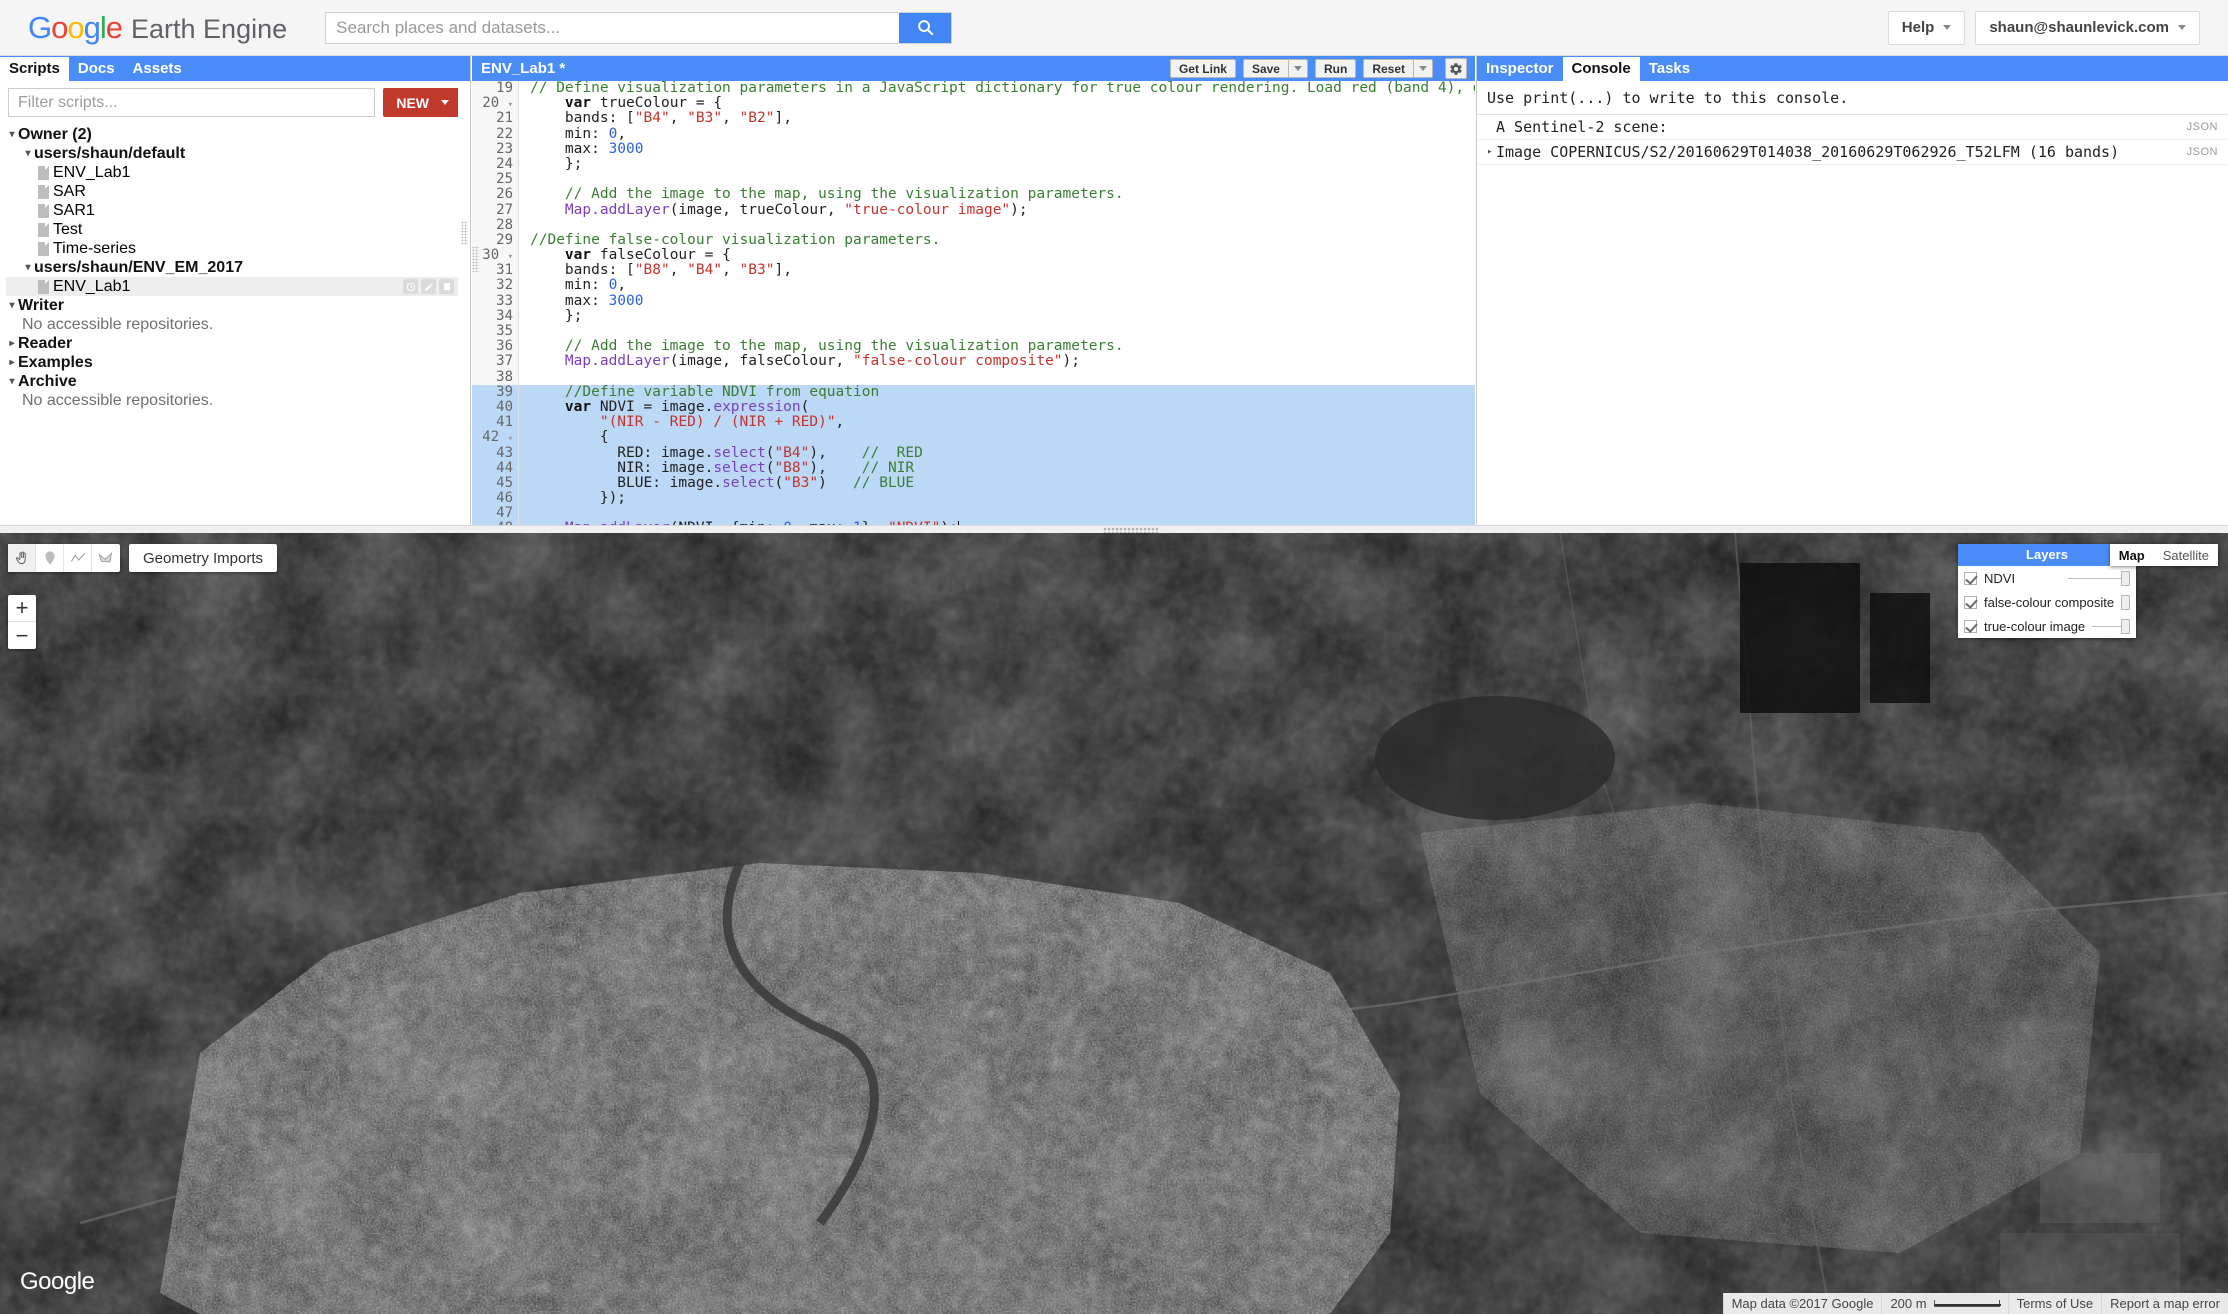  Describe the element at coordinates (1297, 68) in the screenshot. I see `save-dropdown-button` at that location.